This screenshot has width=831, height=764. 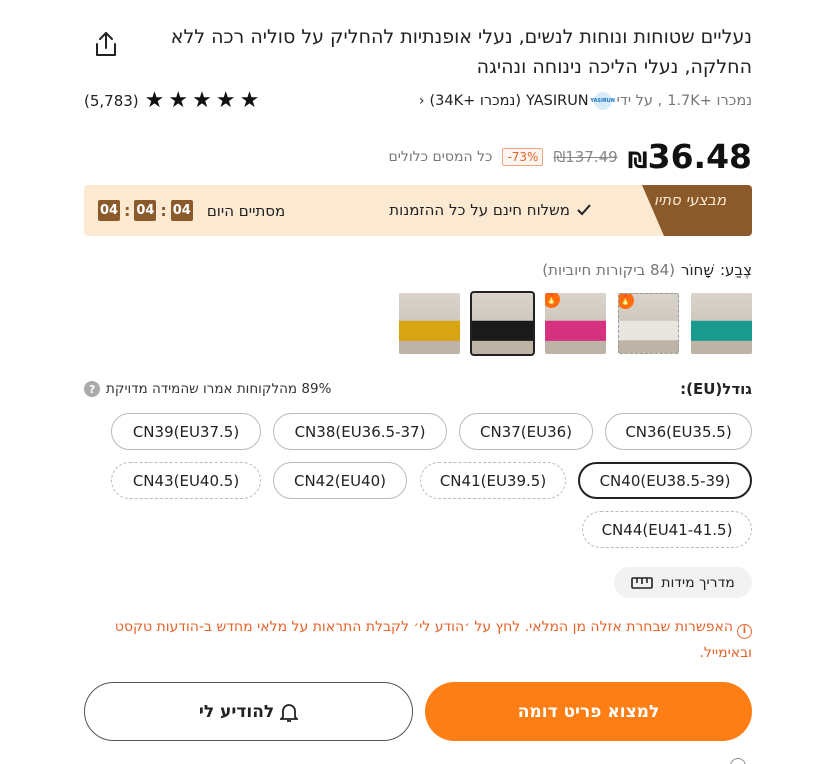 I want to click on star-rating: ★ ★ ★ ★ ★, so click(x=202, y=101).